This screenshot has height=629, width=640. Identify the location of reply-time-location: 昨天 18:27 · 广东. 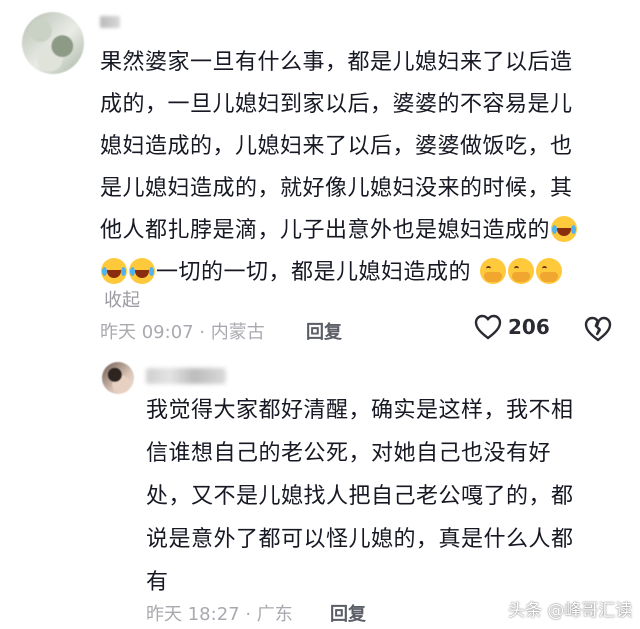
(219, 614).